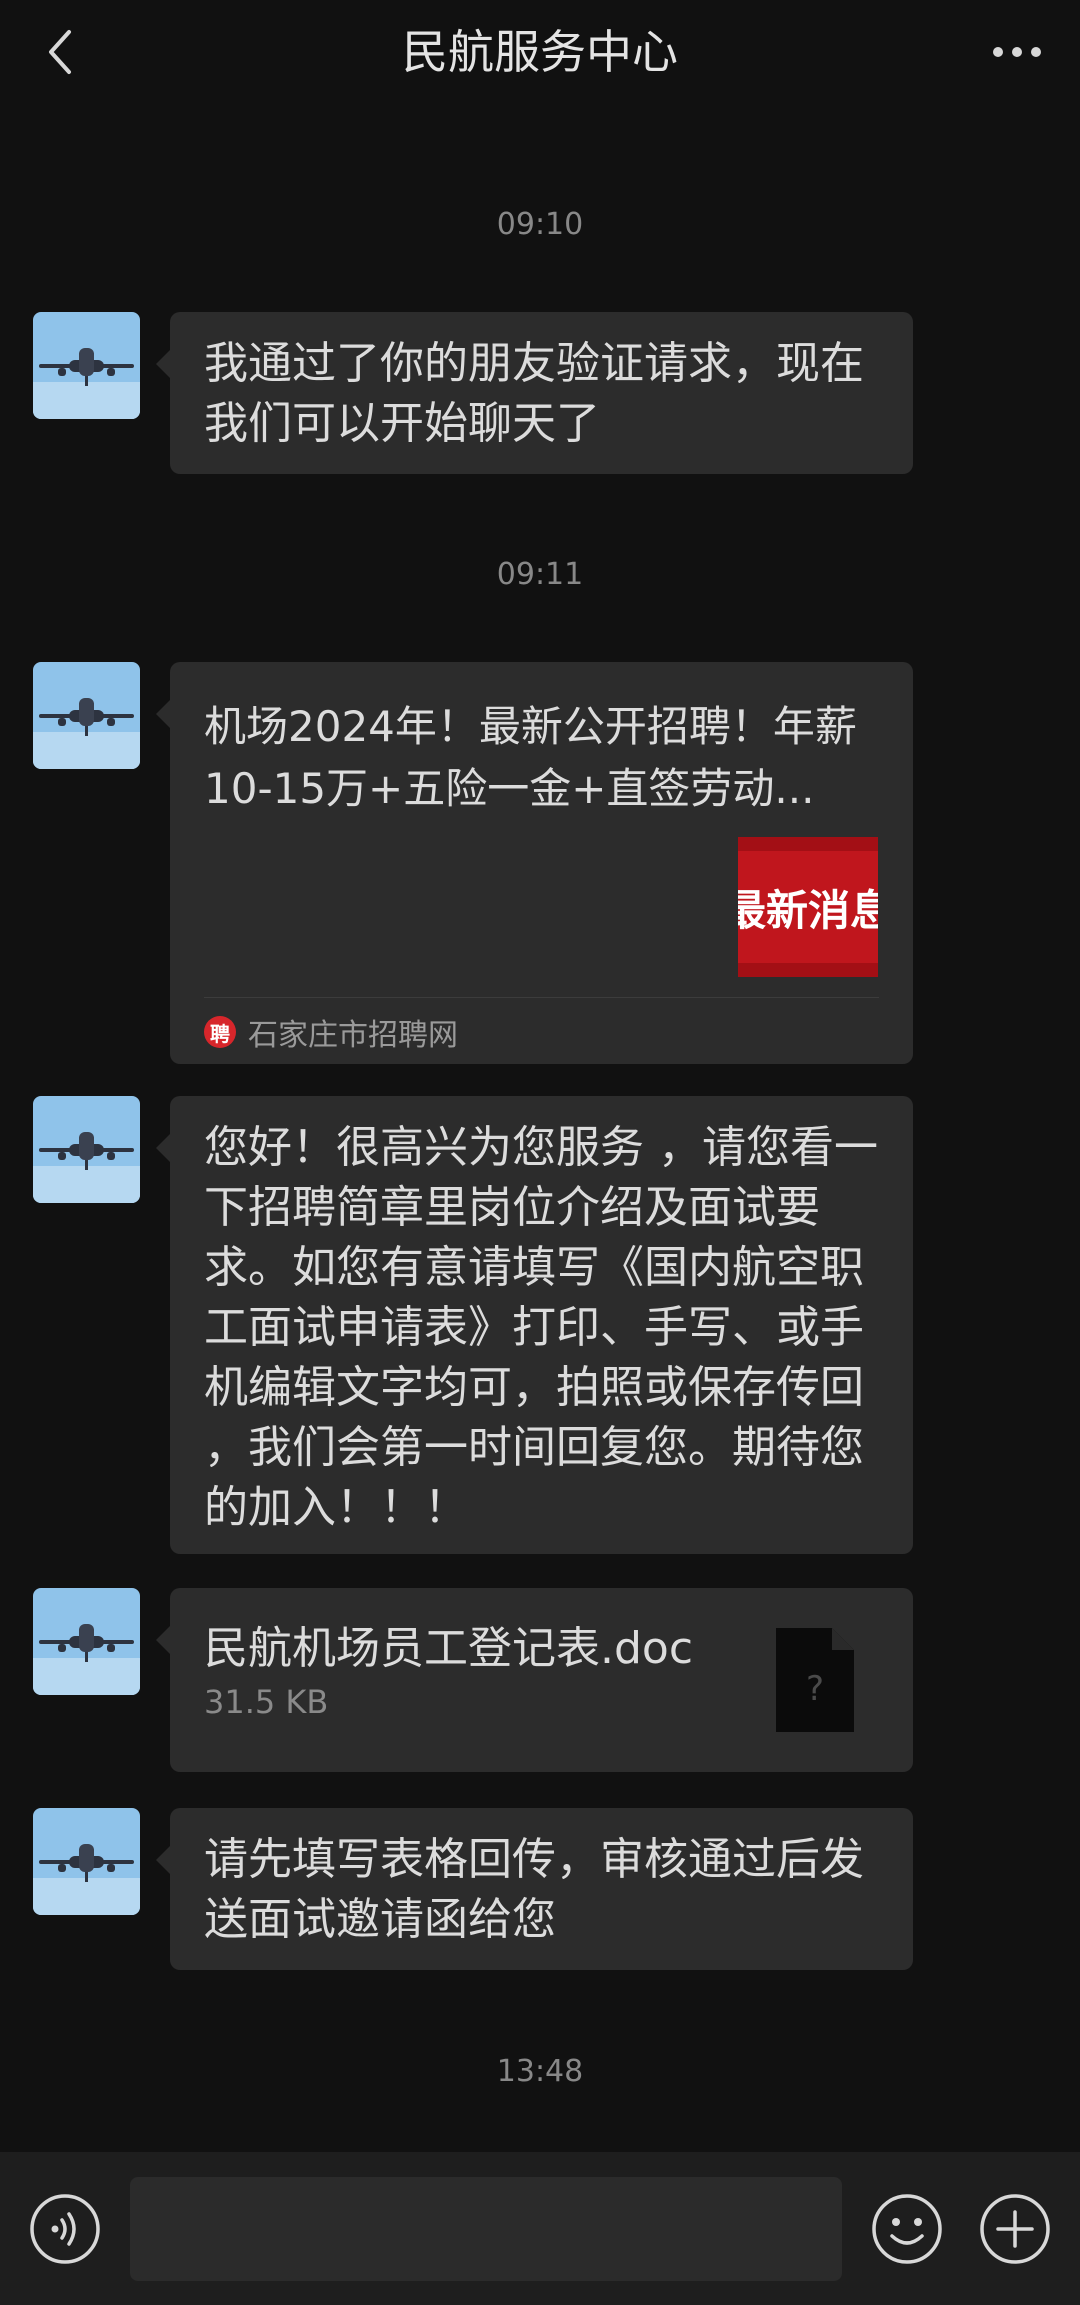 This screenshot has height=2305, width=1080. I want to click on message-bubble: 请先填写表格回传，审核通过后发送面试邀请函给您, so click(534, 1889).